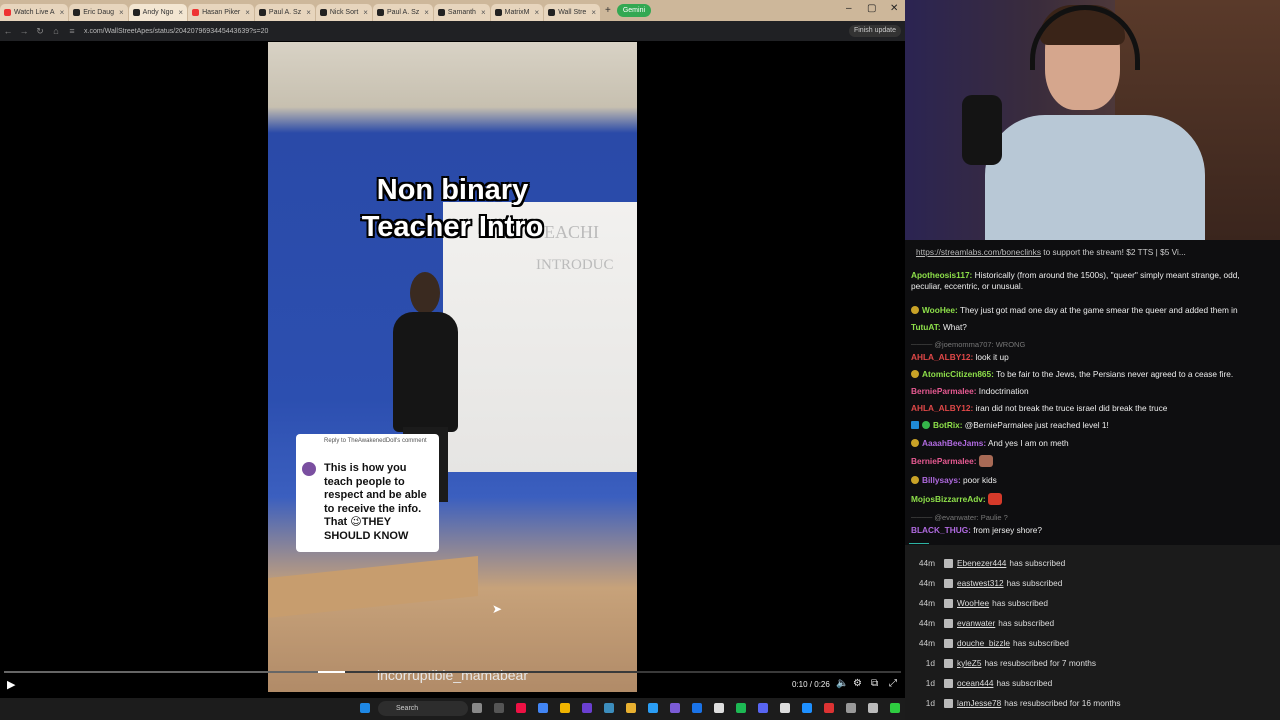 The height and width of the screenshot is (720, 1280). What do you see at coordinates (874, 31) in the screenshot?
I see `finish-update-button: Finish update` at bounding box center [874, 31].